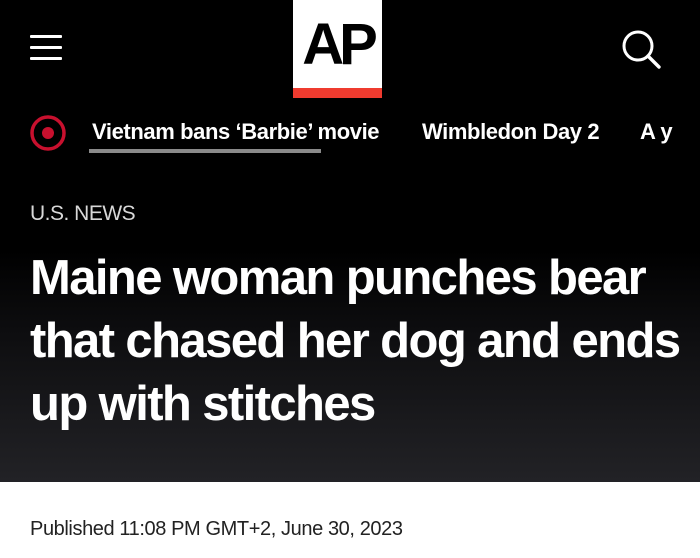 The image size is (700, 558). What do you see at coordinates (337, 93) in the screenshot?
I see `logo-red-bar` at bounding box center [337, 93].